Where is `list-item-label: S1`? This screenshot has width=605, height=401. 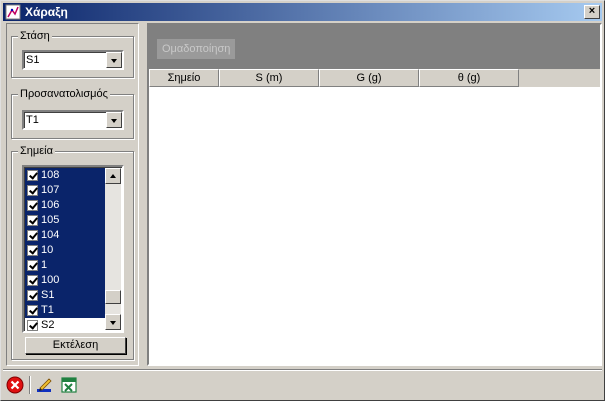
list-item-label: S1 is located at coordinates (48, 295).